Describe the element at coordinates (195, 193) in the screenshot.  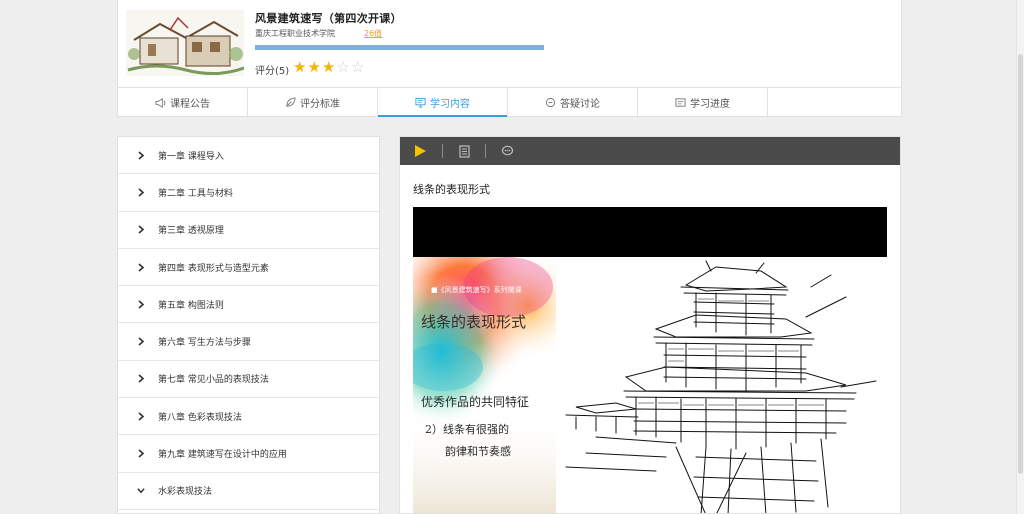
I see `chapter-label: 第二章 工具与材料` at that location.